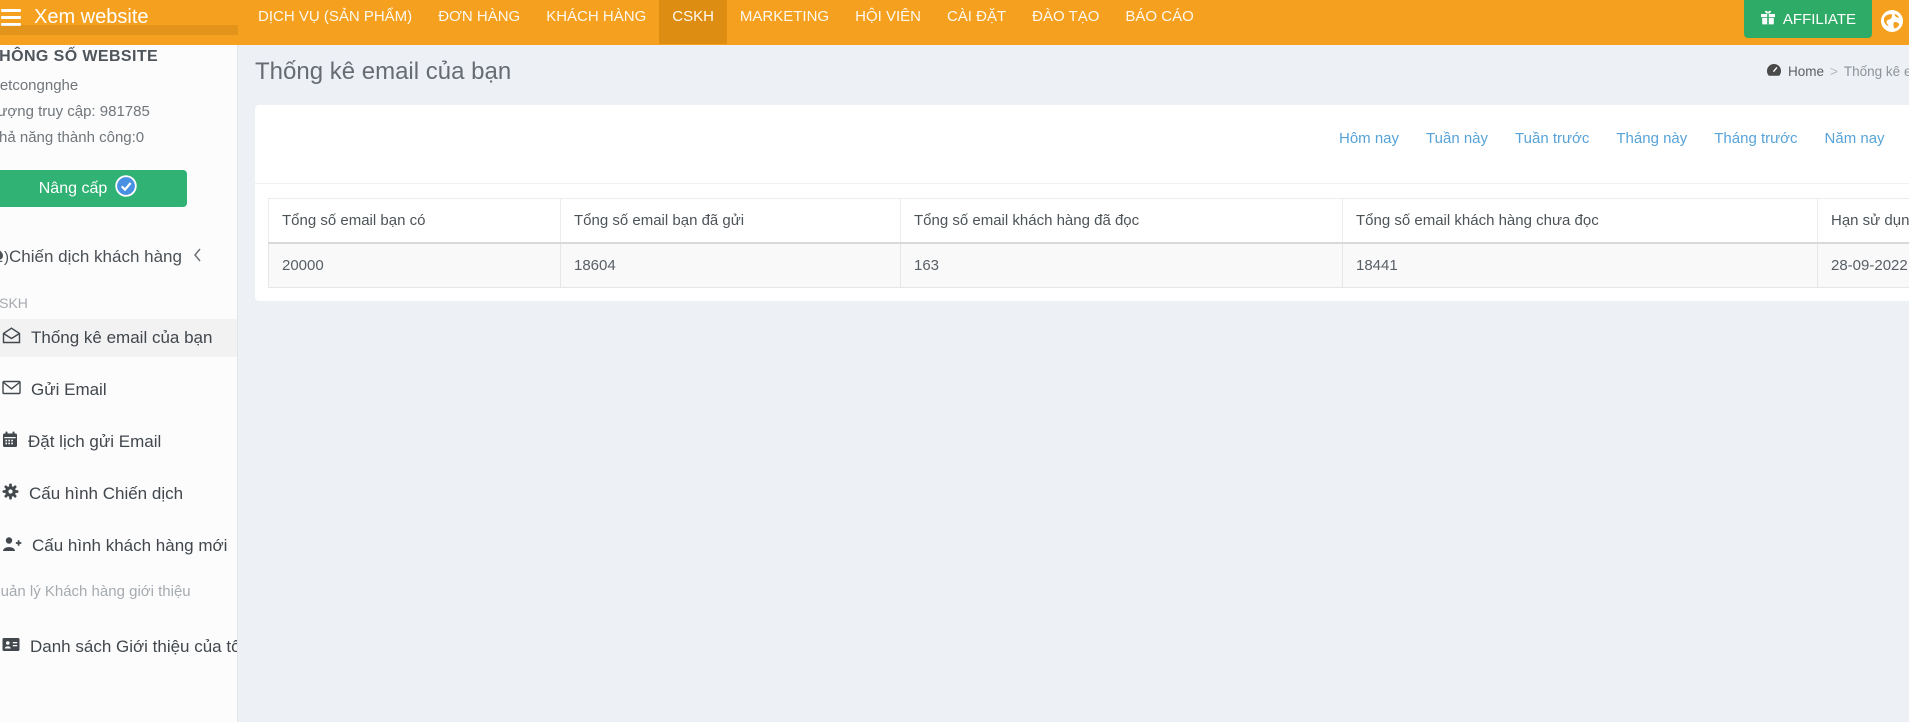 The width and height of the screenshot is (1909, 722). What do you see at coordinates (118, 390) in the screenshot?
I see `sidebar-item-send-email: Gửi Email` at bounding box center [118, 390].